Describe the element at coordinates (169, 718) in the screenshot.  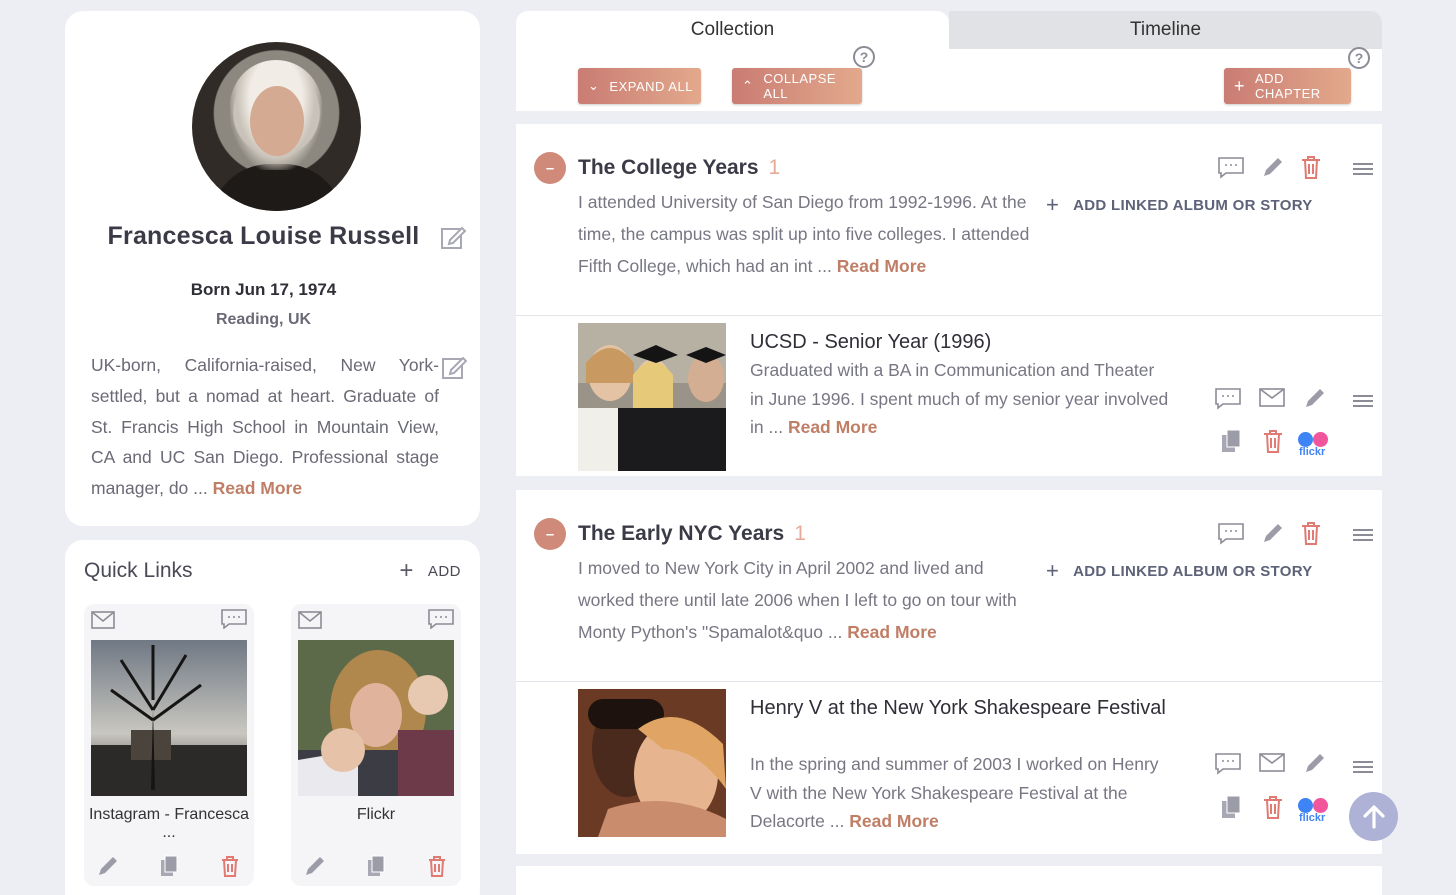
I see `instagram-thumbnail` at that location.